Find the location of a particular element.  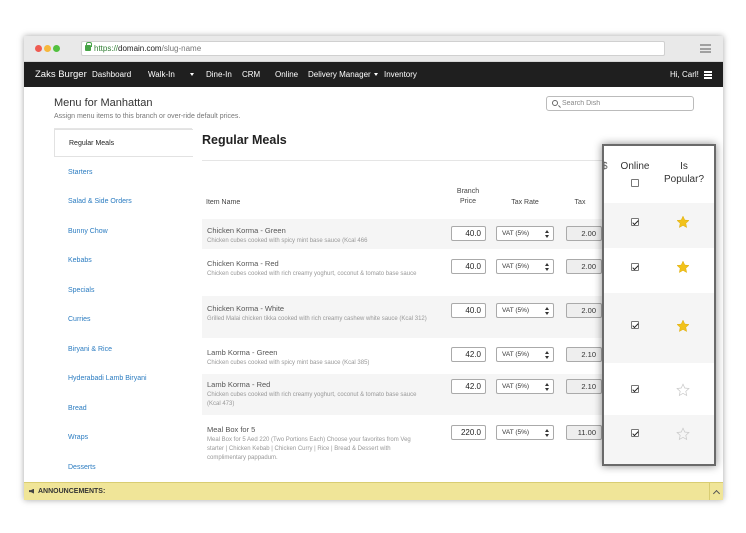

sidebar-item-bunny-chow: Bunny Chow is located at coordinates (123, 232).